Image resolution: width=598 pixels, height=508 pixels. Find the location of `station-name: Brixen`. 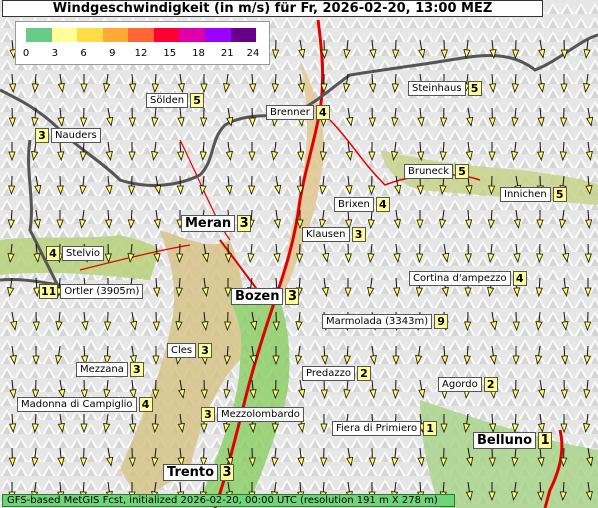

station-name: Brixen is located at coordinates (354, 204).